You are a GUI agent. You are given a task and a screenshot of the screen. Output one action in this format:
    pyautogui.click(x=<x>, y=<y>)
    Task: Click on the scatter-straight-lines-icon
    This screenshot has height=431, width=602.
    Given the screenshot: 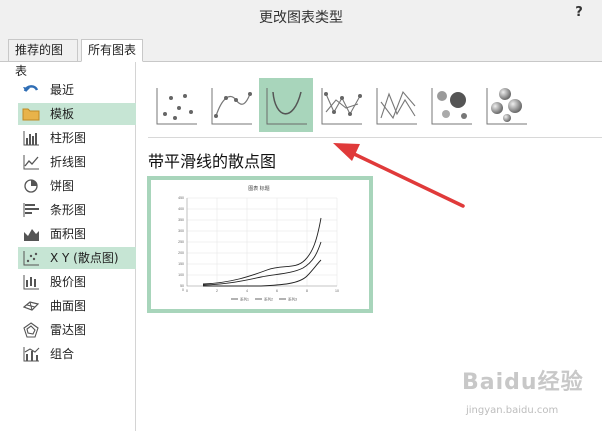 What is the action you would take?
    pyautogui.click(x=396, y=106)
    